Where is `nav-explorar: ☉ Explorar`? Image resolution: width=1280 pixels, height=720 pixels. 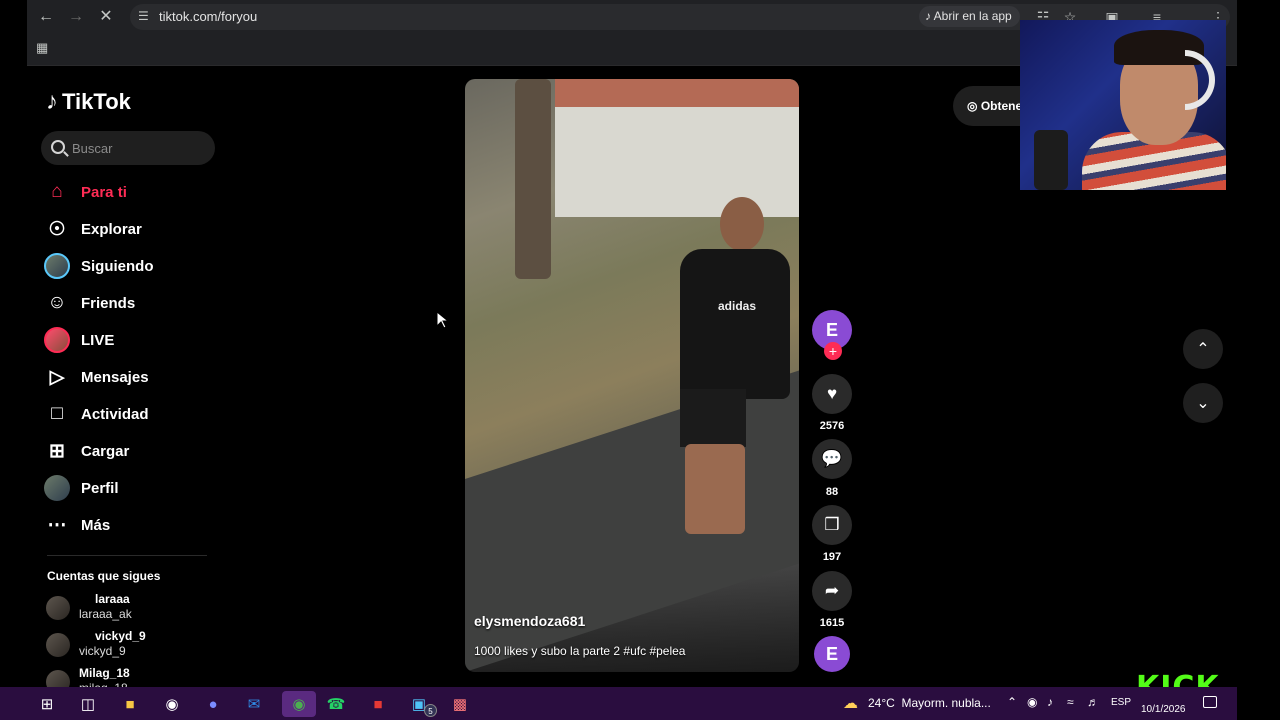 nav-explorar: ☉ Explorar is located at coordinates (129, 229).